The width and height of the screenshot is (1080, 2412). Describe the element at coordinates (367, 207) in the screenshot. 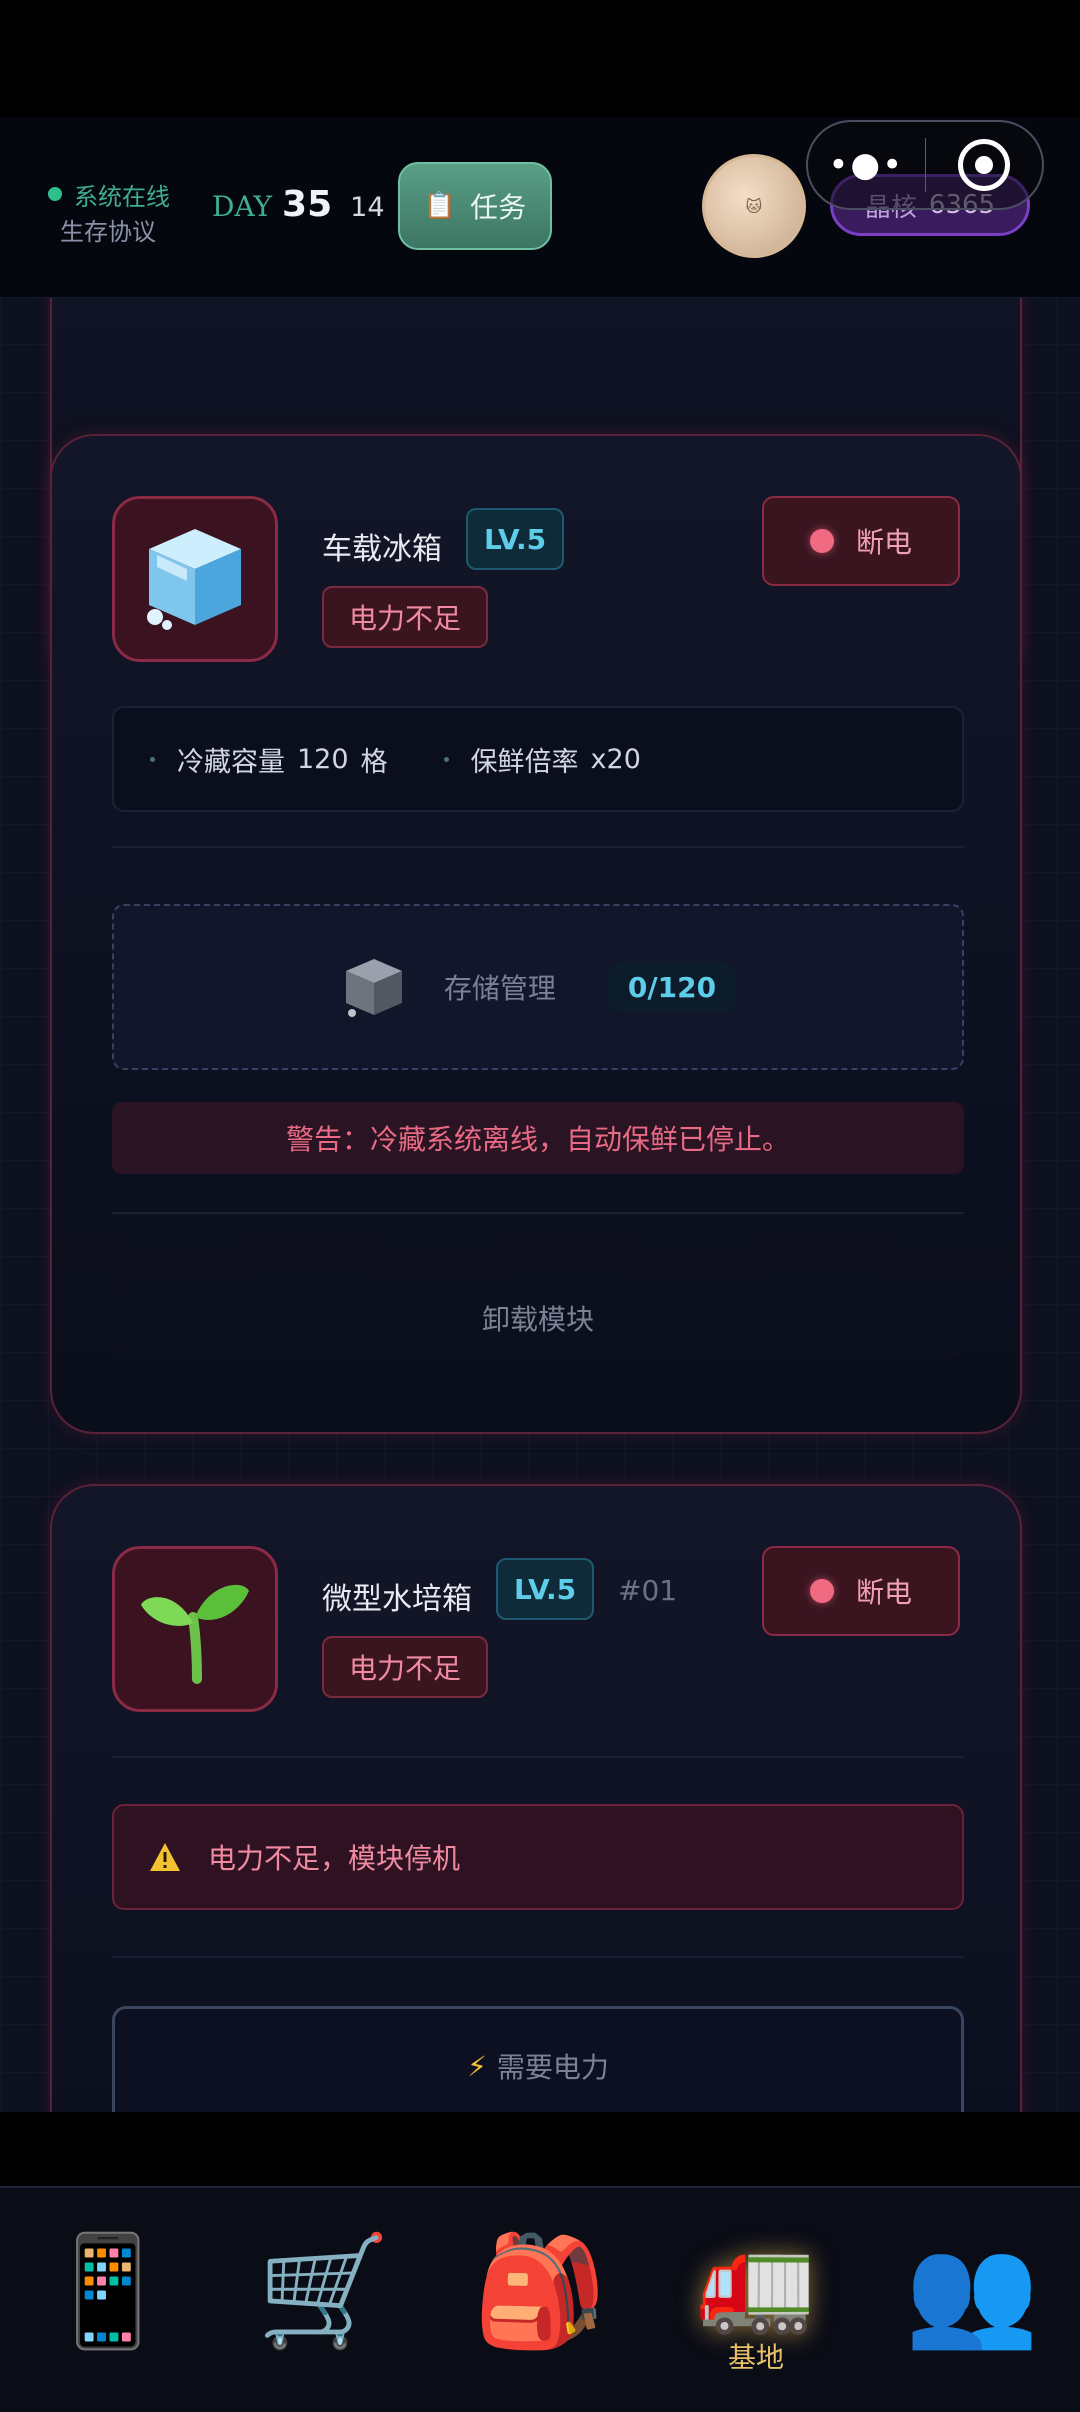

I see `day-time: 14` at that location.